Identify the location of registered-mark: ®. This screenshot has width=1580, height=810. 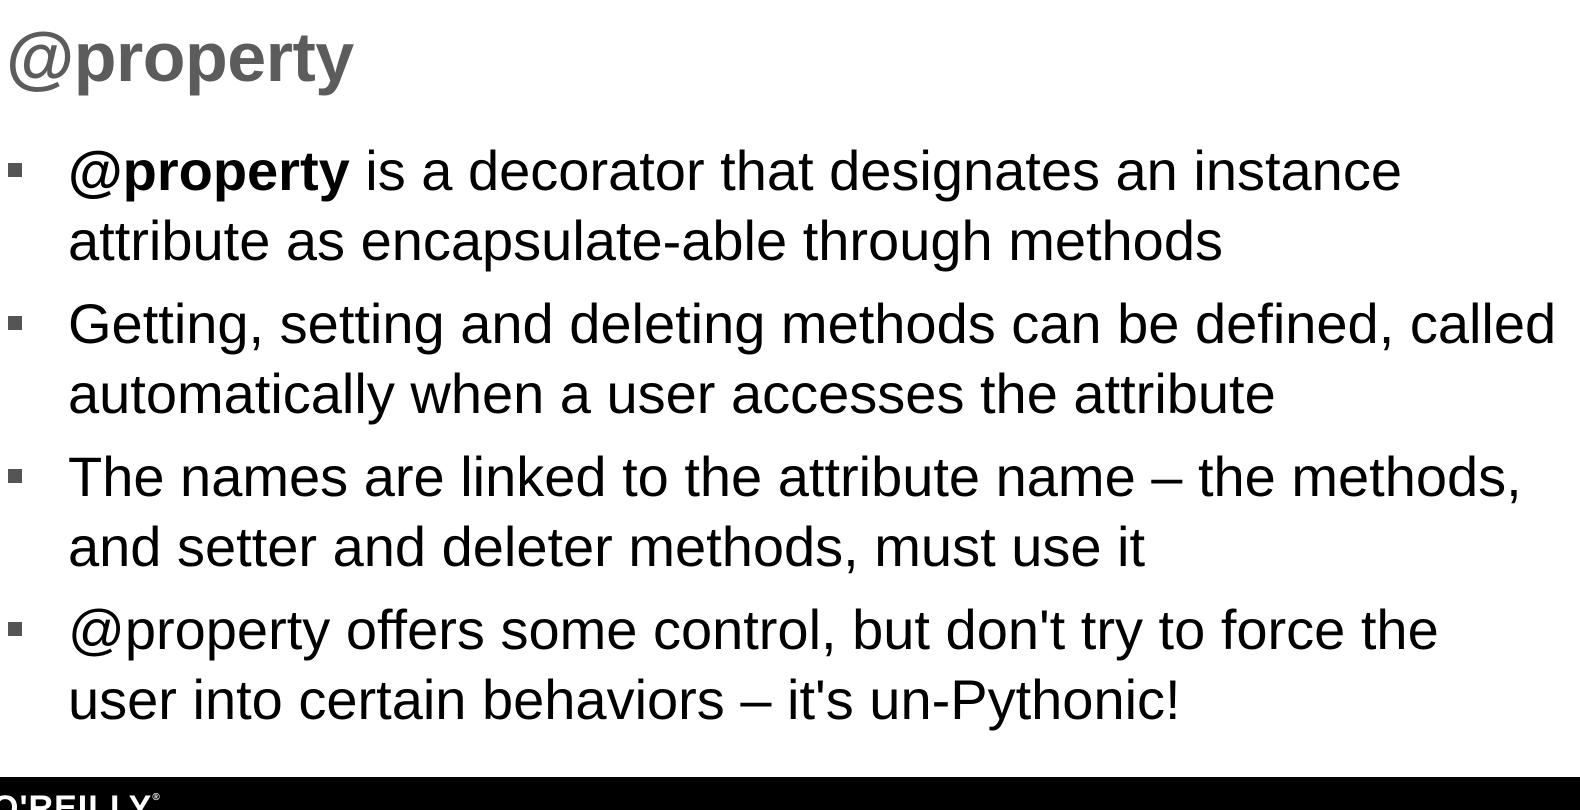
(156, 797).